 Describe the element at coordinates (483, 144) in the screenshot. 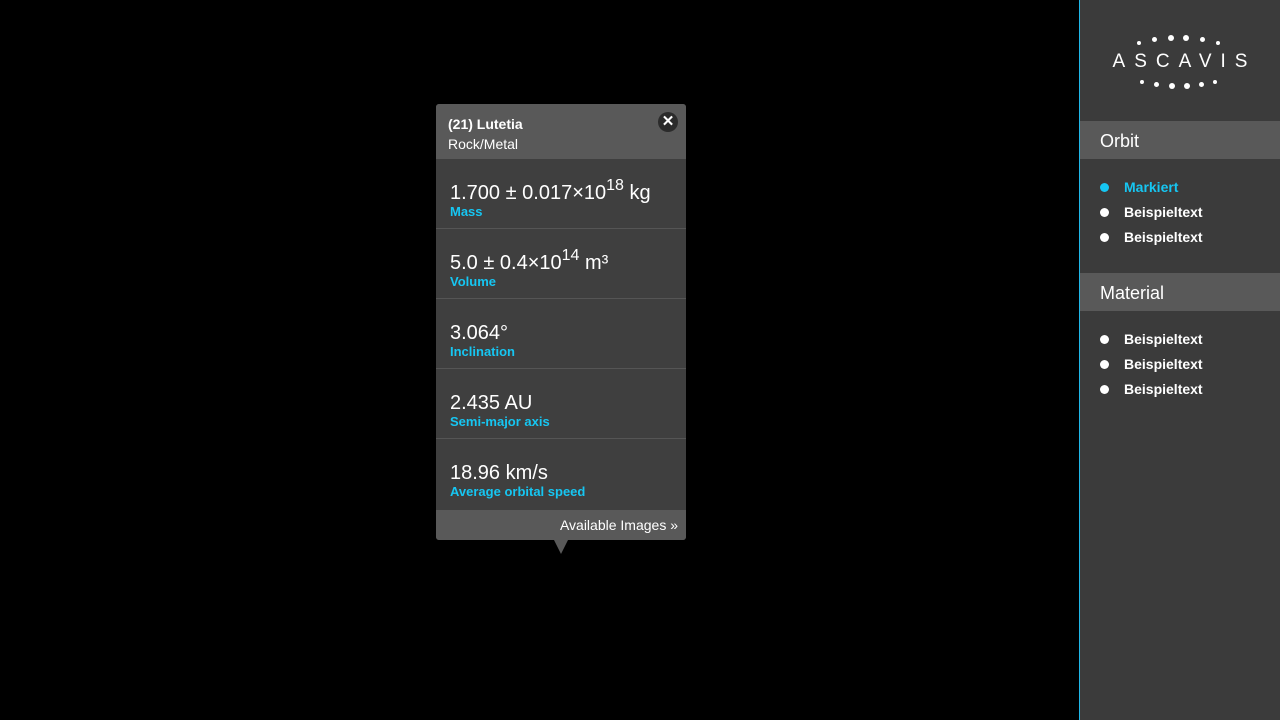

I see `asteroid-type: Rock/Metal` at that location.